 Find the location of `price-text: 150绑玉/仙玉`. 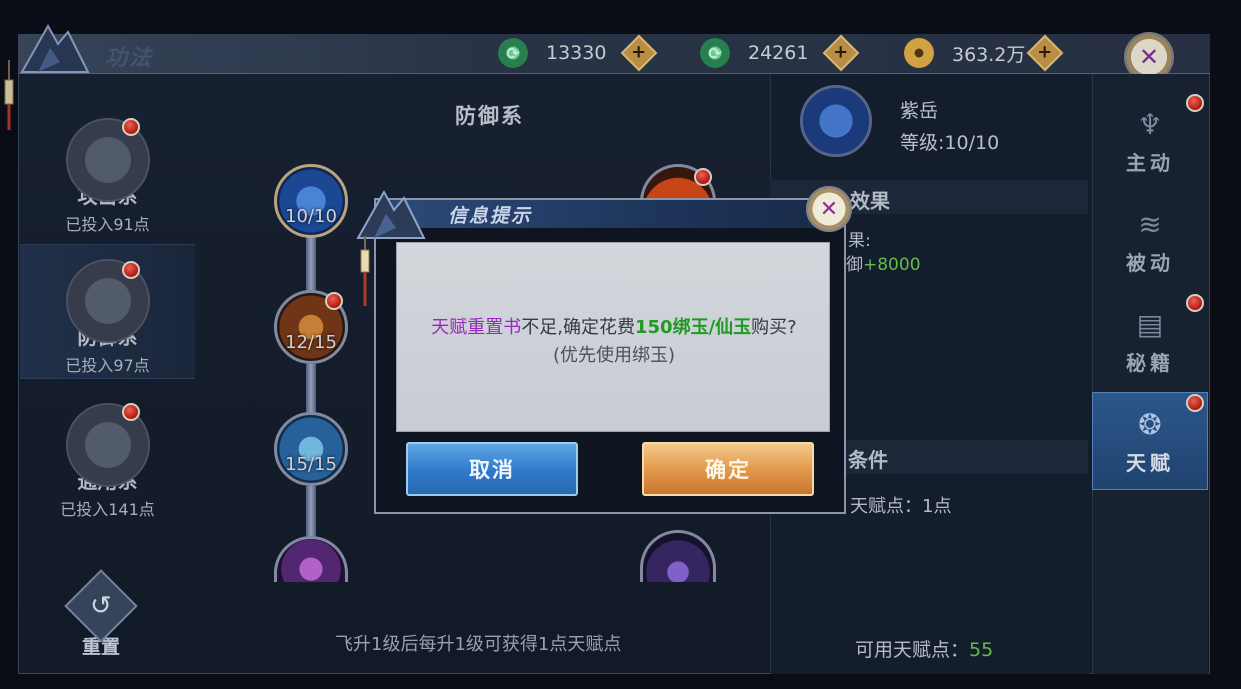

price-text: 150绑玉/仙玉 is located at coordinates (693, 327).